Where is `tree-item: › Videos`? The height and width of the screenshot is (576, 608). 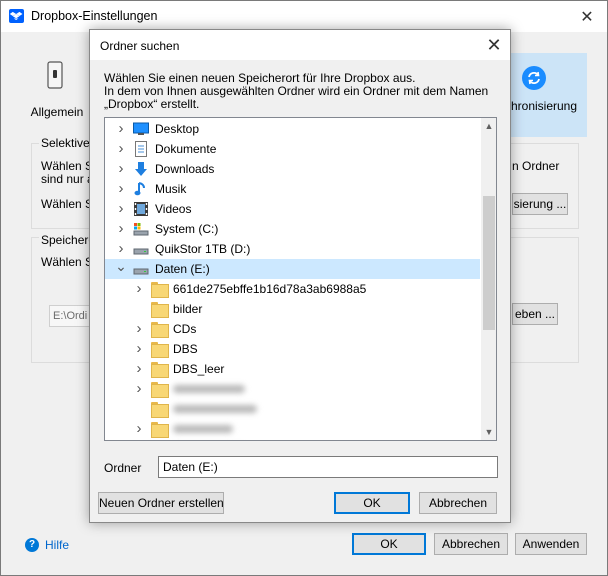 tree-item: › Videos is located at coordinates (292, 209).